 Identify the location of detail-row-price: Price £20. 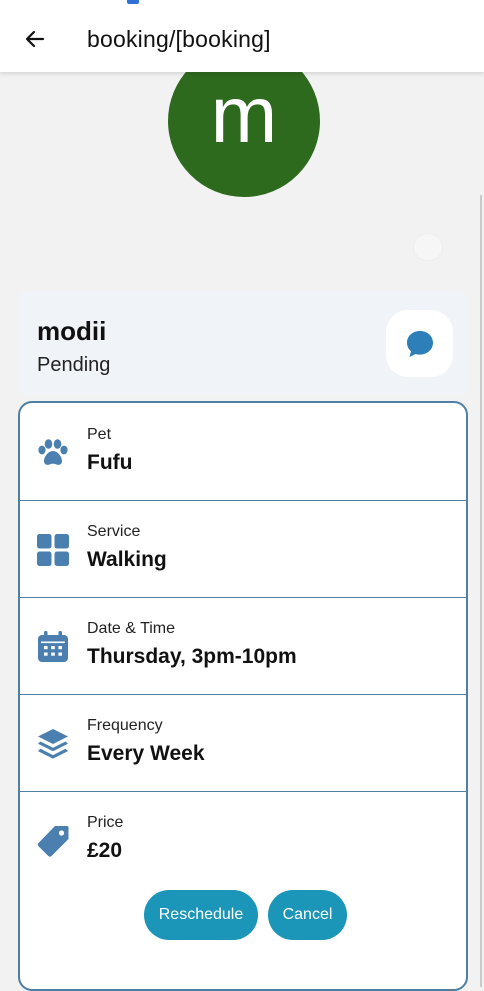
(243, 839).